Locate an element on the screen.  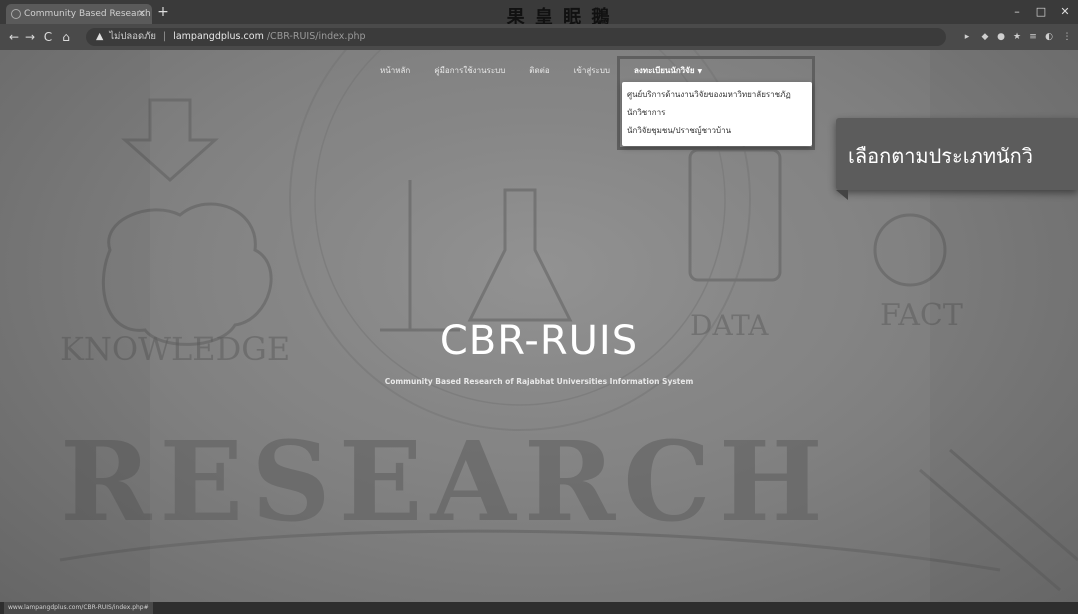
address-path: /CBR-RUIS/index.php is located at coordinates (316, 36).